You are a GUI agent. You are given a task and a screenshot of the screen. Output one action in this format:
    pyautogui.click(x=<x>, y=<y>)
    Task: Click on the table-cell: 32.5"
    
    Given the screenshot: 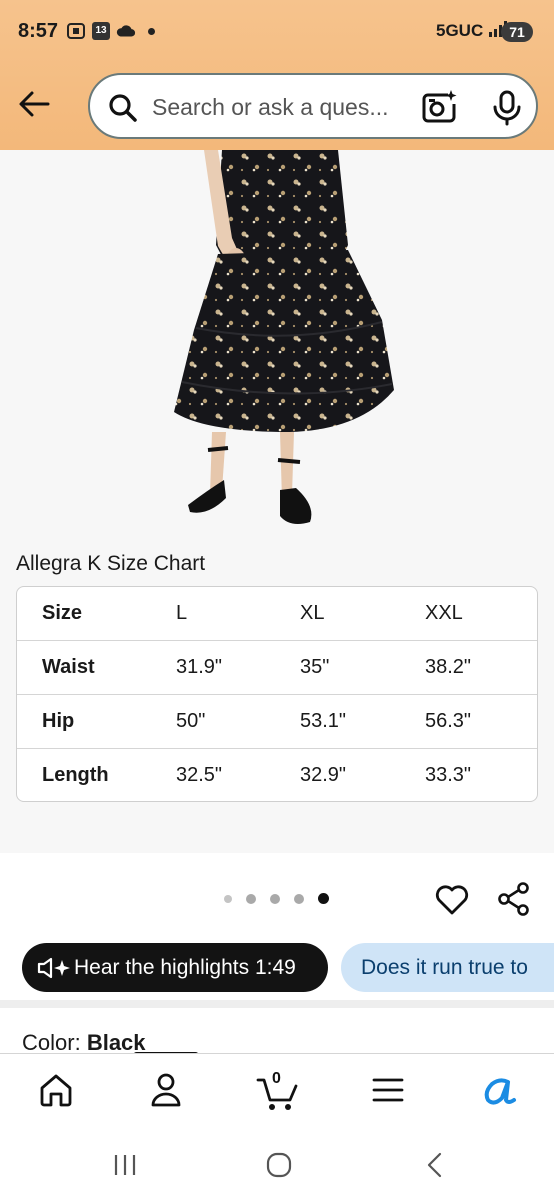 What is the action you would take?
    pyautogui.click(x=199, y=775)
    